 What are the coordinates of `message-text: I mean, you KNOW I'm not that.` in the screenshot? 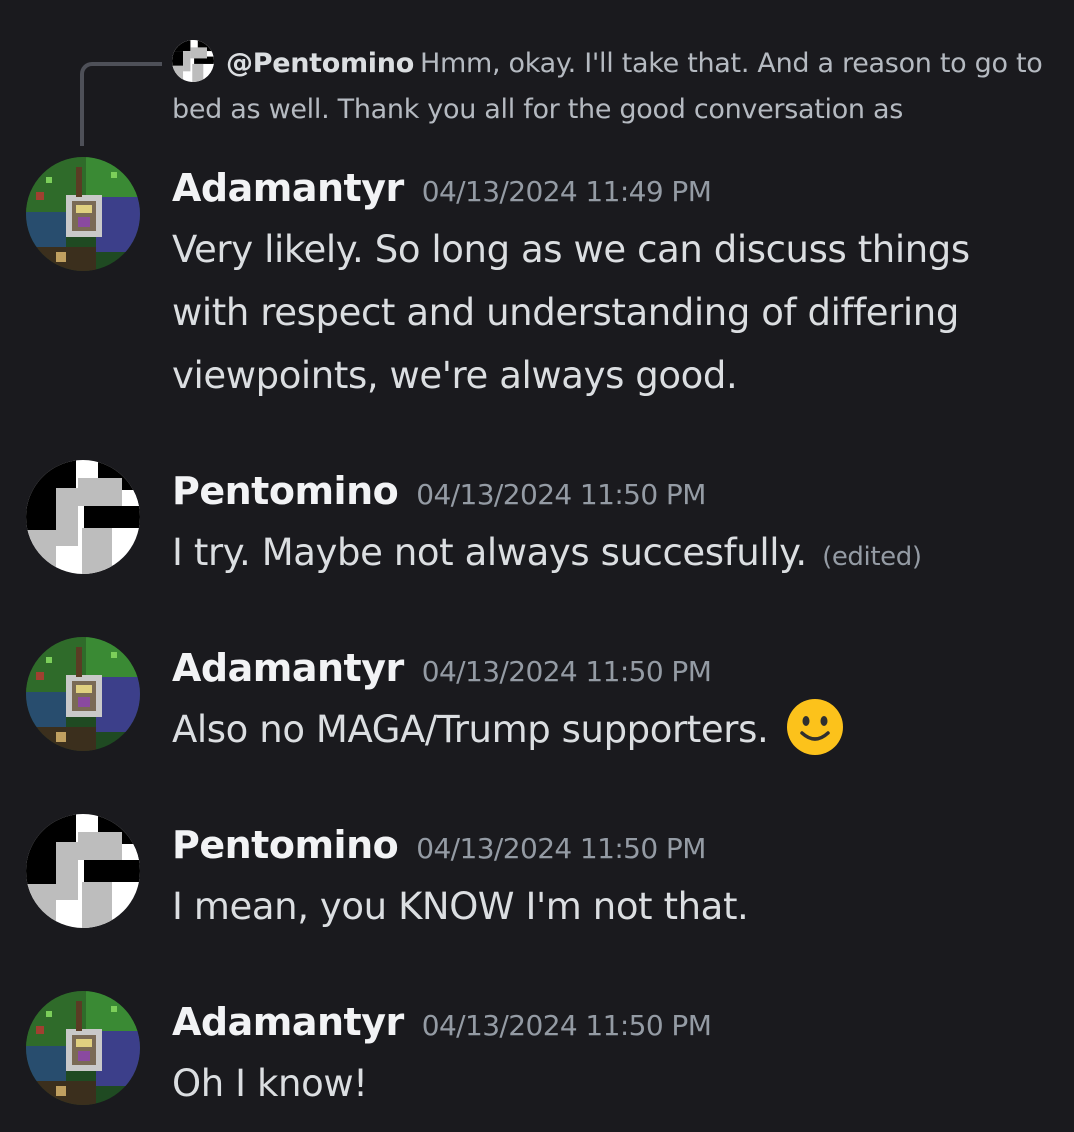 It's located at (460, 906).